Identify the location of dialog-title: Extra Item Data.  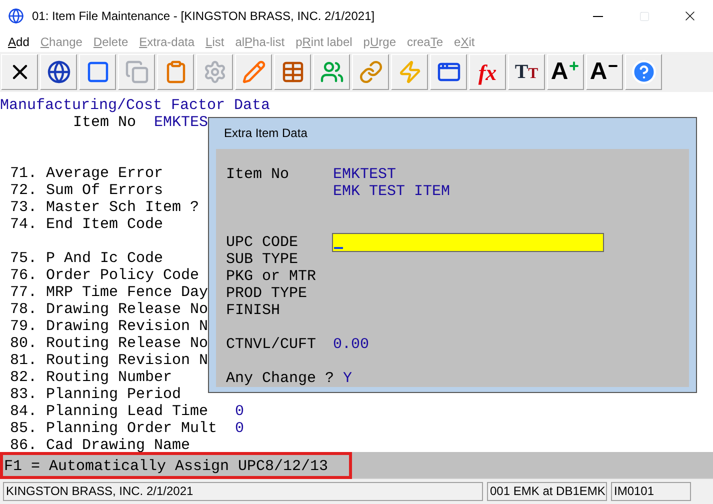
(265, 133).